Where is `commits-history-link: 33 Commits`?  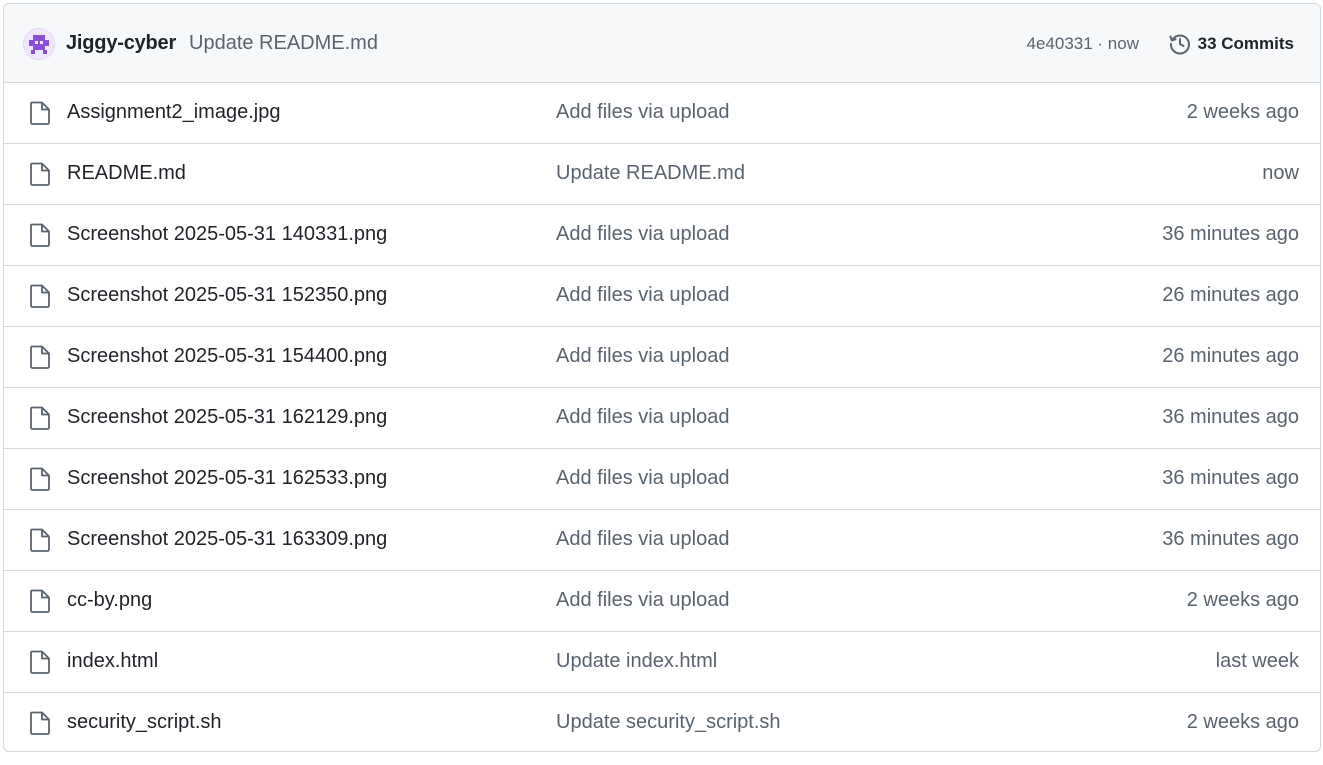
commits-history-link: 33 Commits is located at coordinates (1231, 44).